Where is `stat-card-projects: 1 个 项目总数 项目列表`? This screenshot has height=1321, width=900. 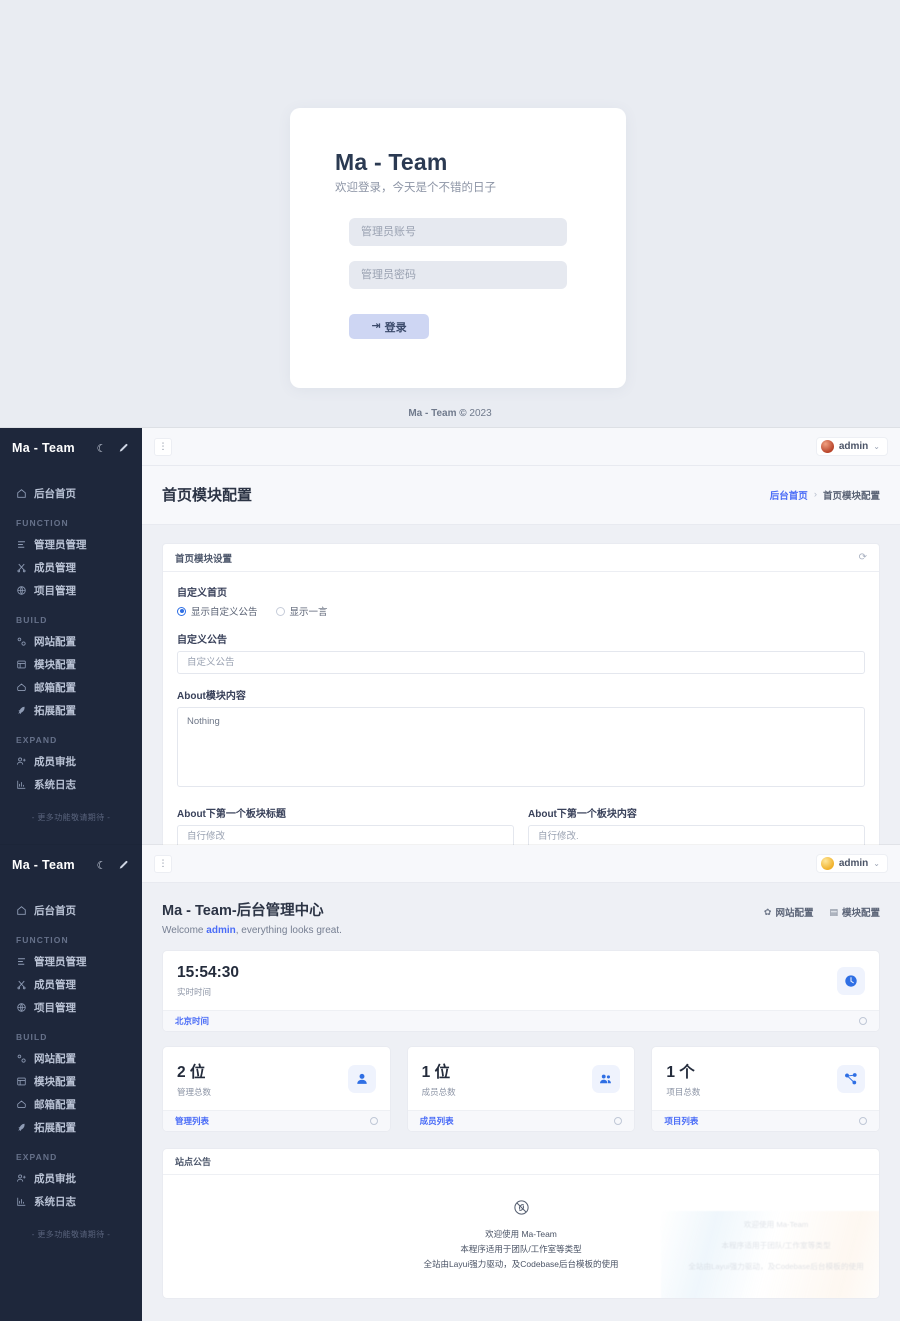
stat-card-projects: 1 个 项目总数 项目列表 is located at coordinates (766, 1089).